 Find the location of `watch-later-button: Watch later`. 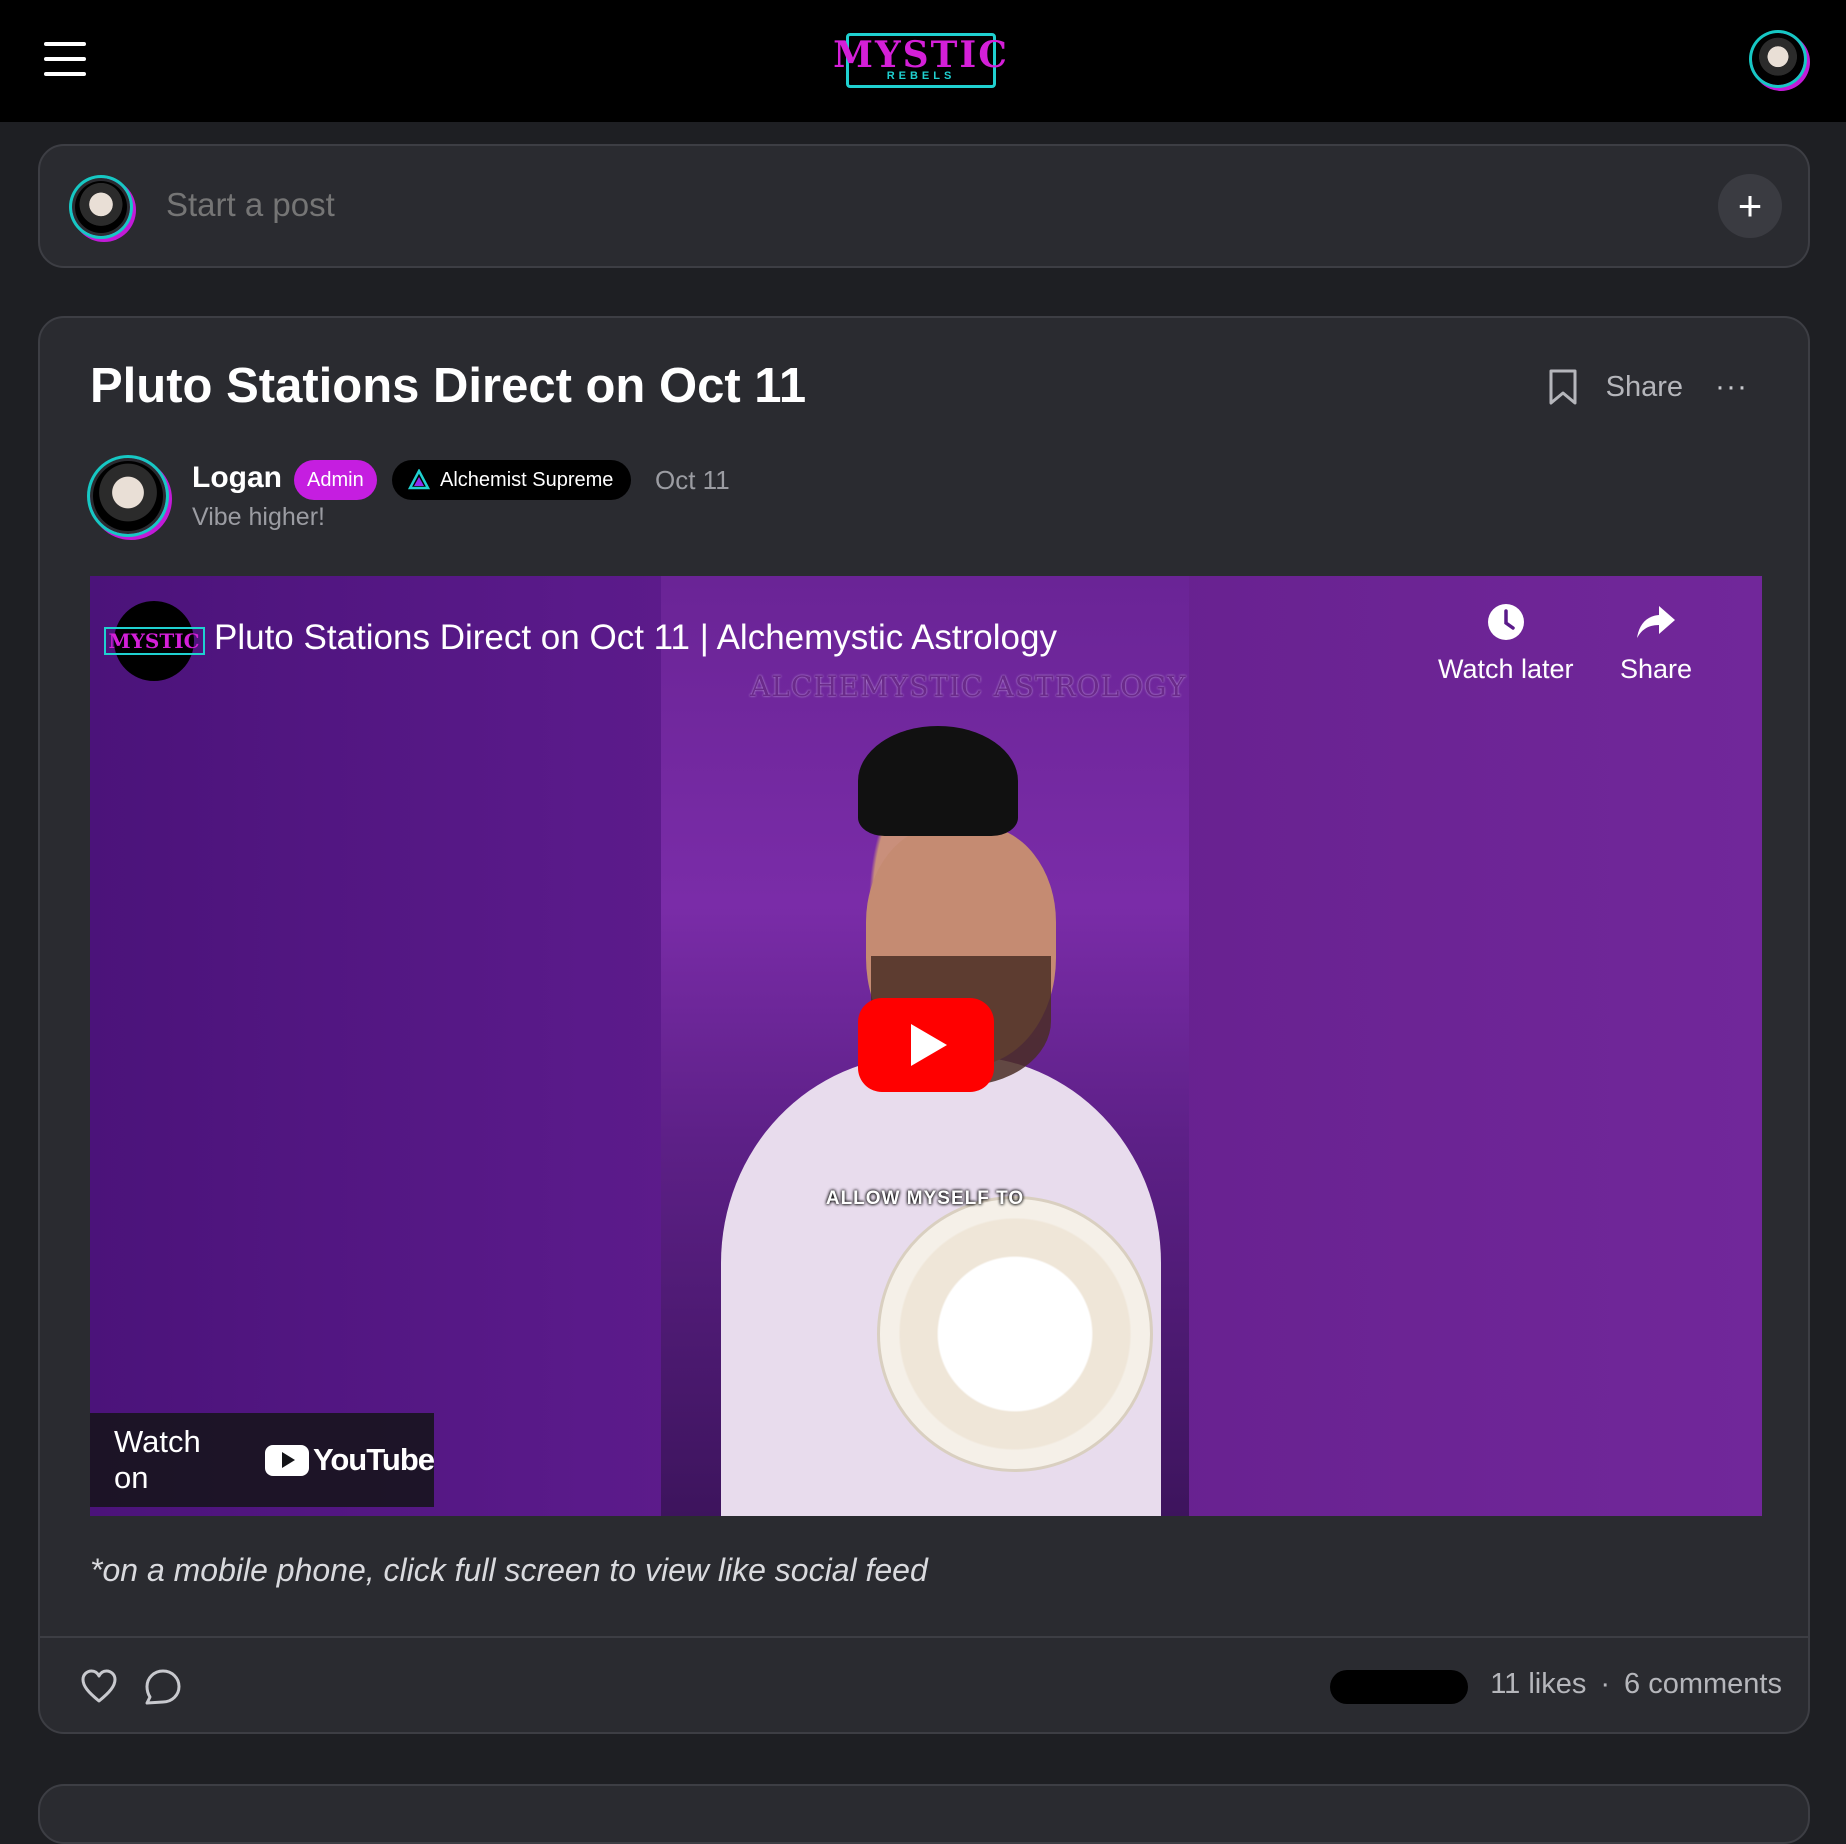

watch-later-button: Watch later is located at coordinates (1506, 643).